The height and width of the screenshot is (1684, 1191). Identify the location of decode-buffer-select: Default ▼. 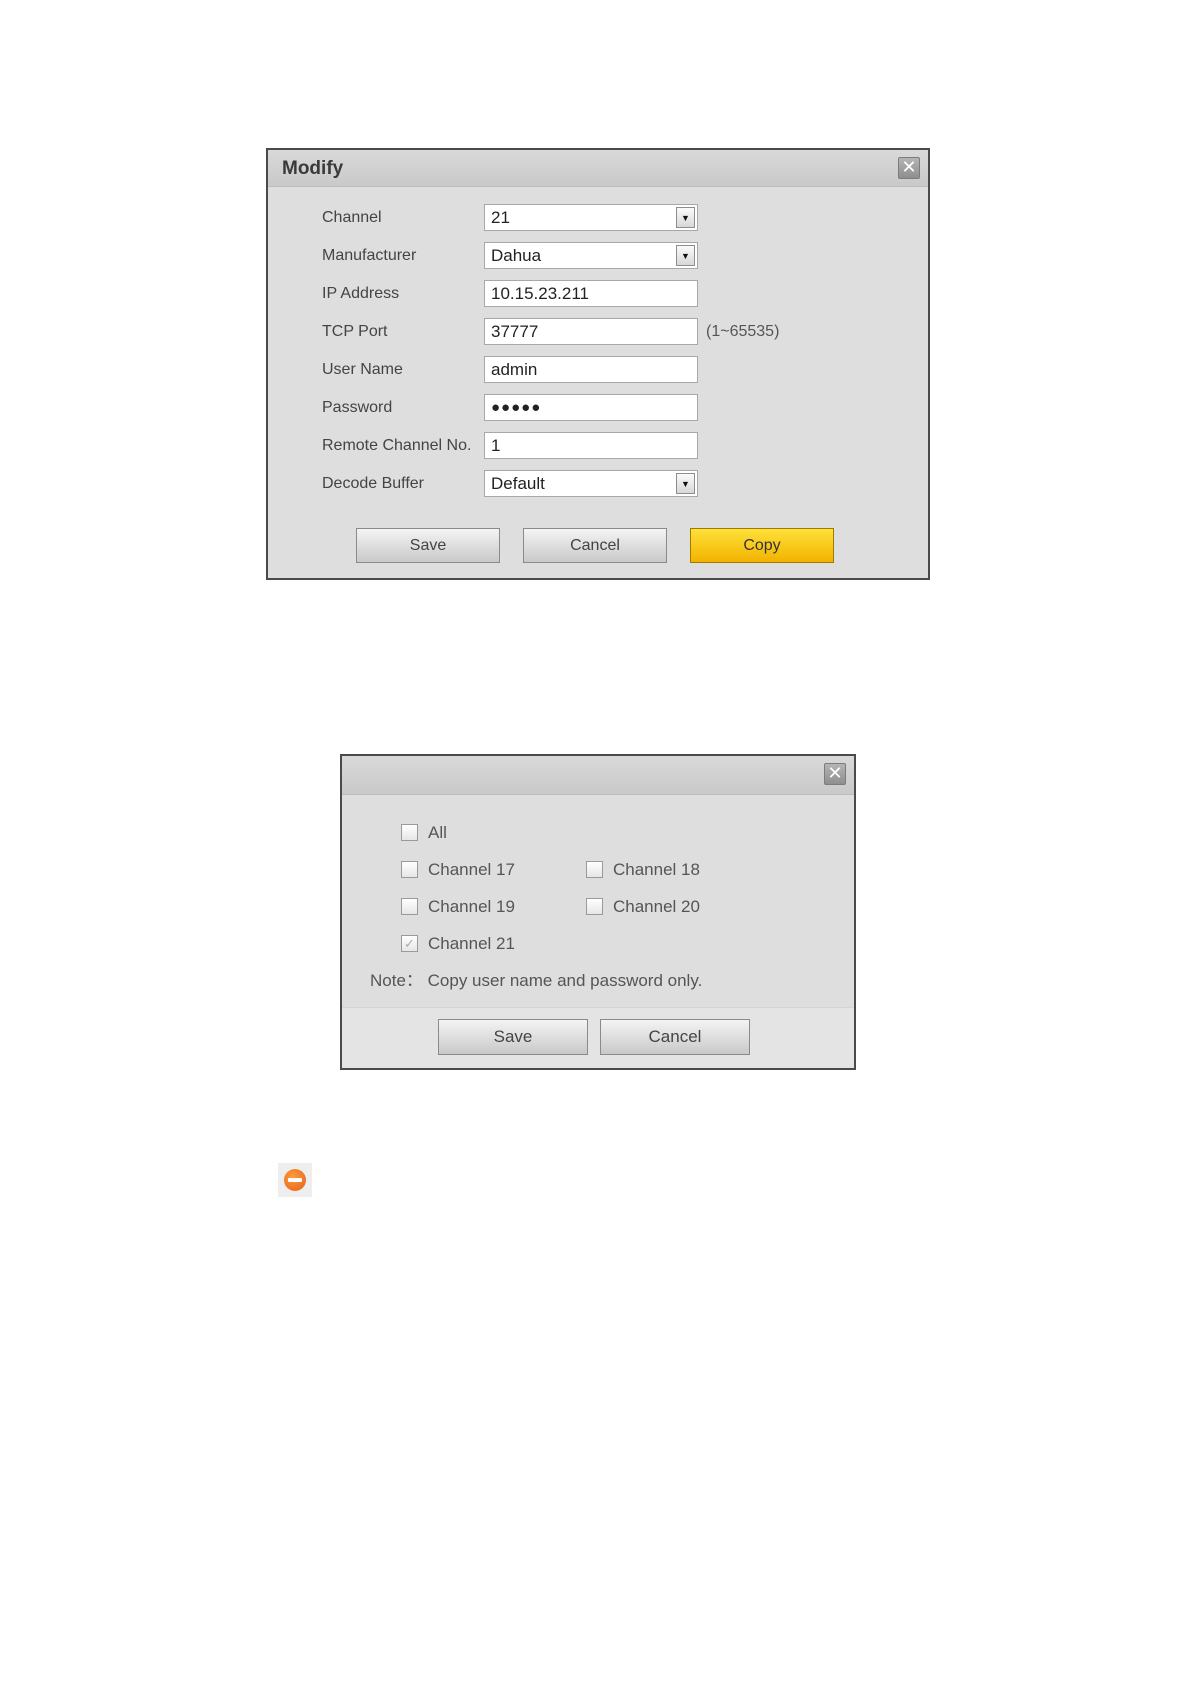
(591, 483).